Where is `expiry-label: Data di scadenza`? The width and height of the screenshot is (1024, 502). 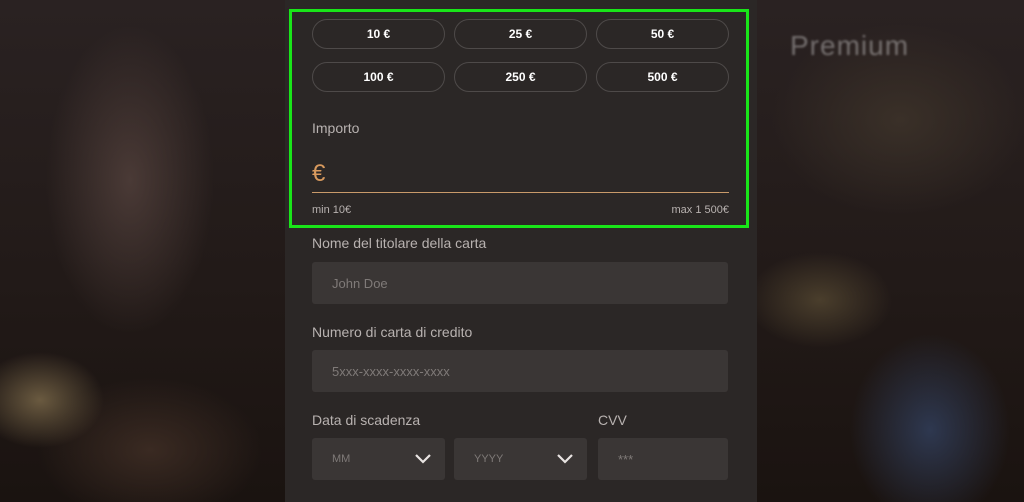
expiry-label: Data di scadenza is located at coordinates (366, 420).